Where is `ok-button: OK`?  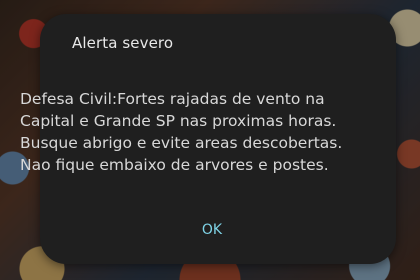 ok-button: OK is located at coordinates (212, 230).